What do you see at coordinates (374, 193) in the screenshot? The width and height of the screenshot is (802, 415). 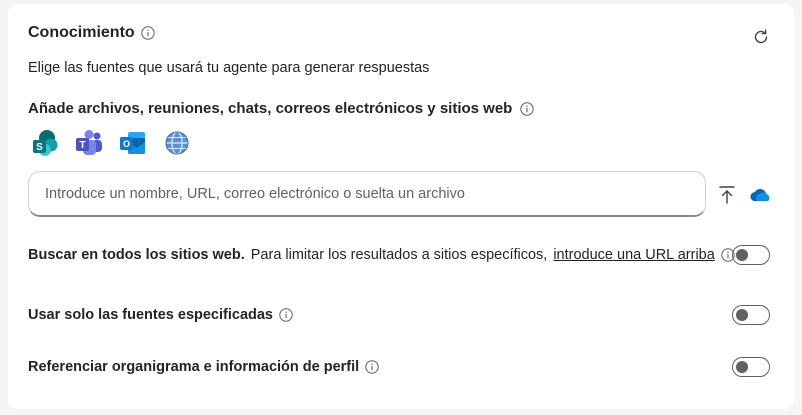 I see `source-search-input` at bounding box center [374, 193].